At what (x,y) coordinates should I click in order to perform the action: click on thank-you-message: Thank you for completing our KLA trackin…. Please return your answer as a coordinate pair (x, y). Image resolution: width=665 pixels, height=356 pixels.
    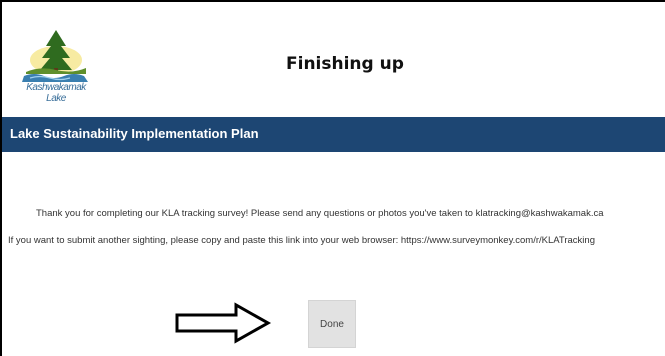
    Looking at the image, I should click on (320, 213).